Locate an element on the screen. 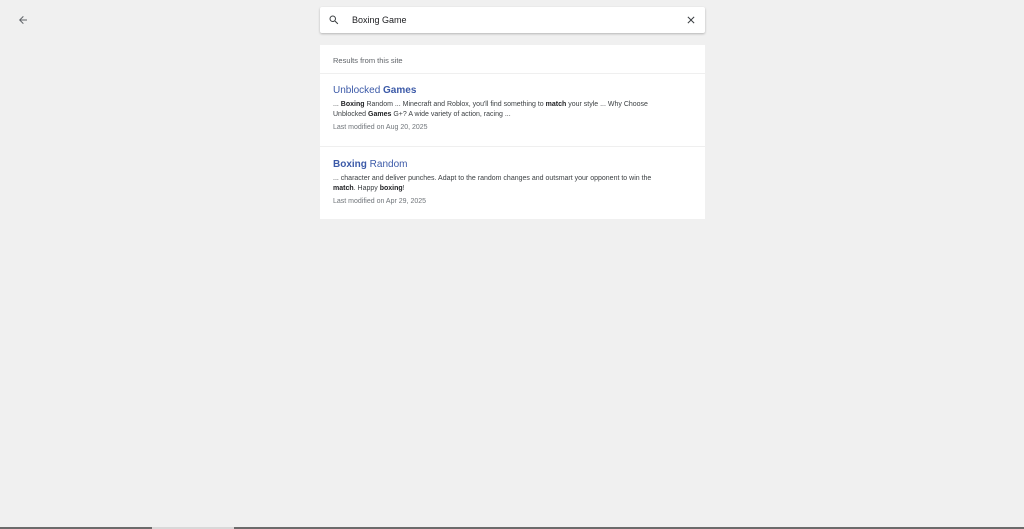  text-fragment: . Happy is located at coordinates (366, 188).